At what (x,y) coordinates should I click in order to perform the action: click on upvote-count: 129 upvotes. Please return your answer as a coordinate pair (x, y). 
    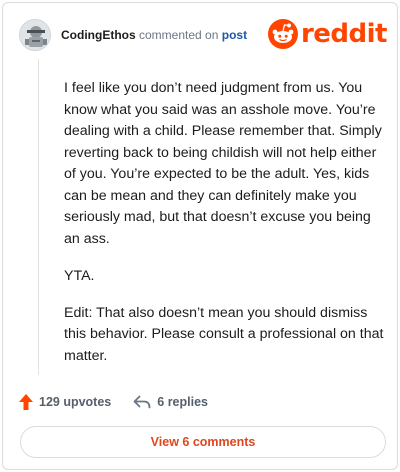
    Looking at the image, I should click on (65, 402).